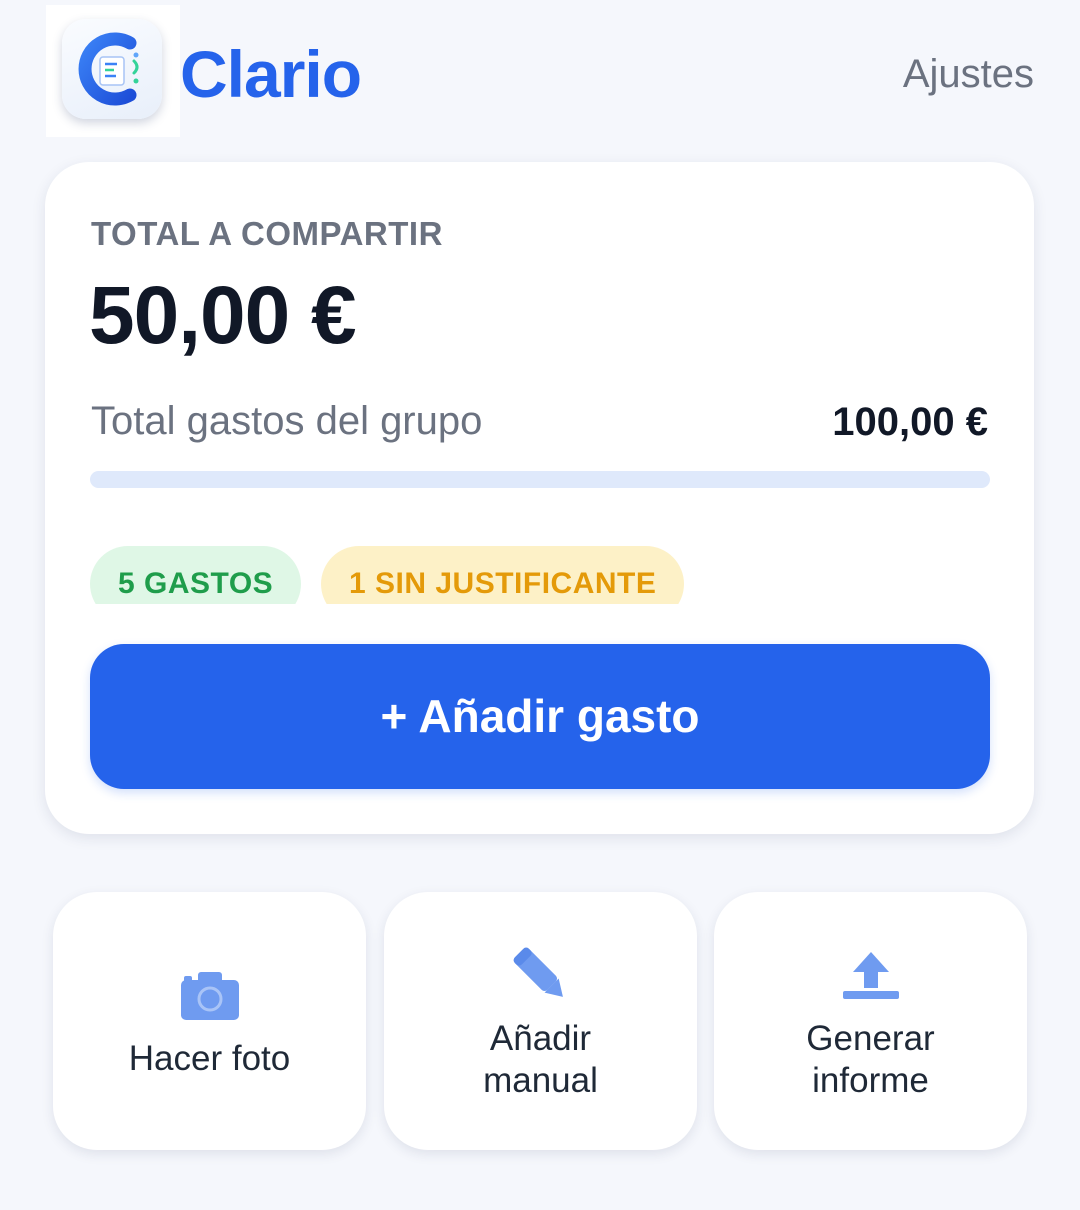  I want to click on receipt-logo-icon, so click(112, 69).